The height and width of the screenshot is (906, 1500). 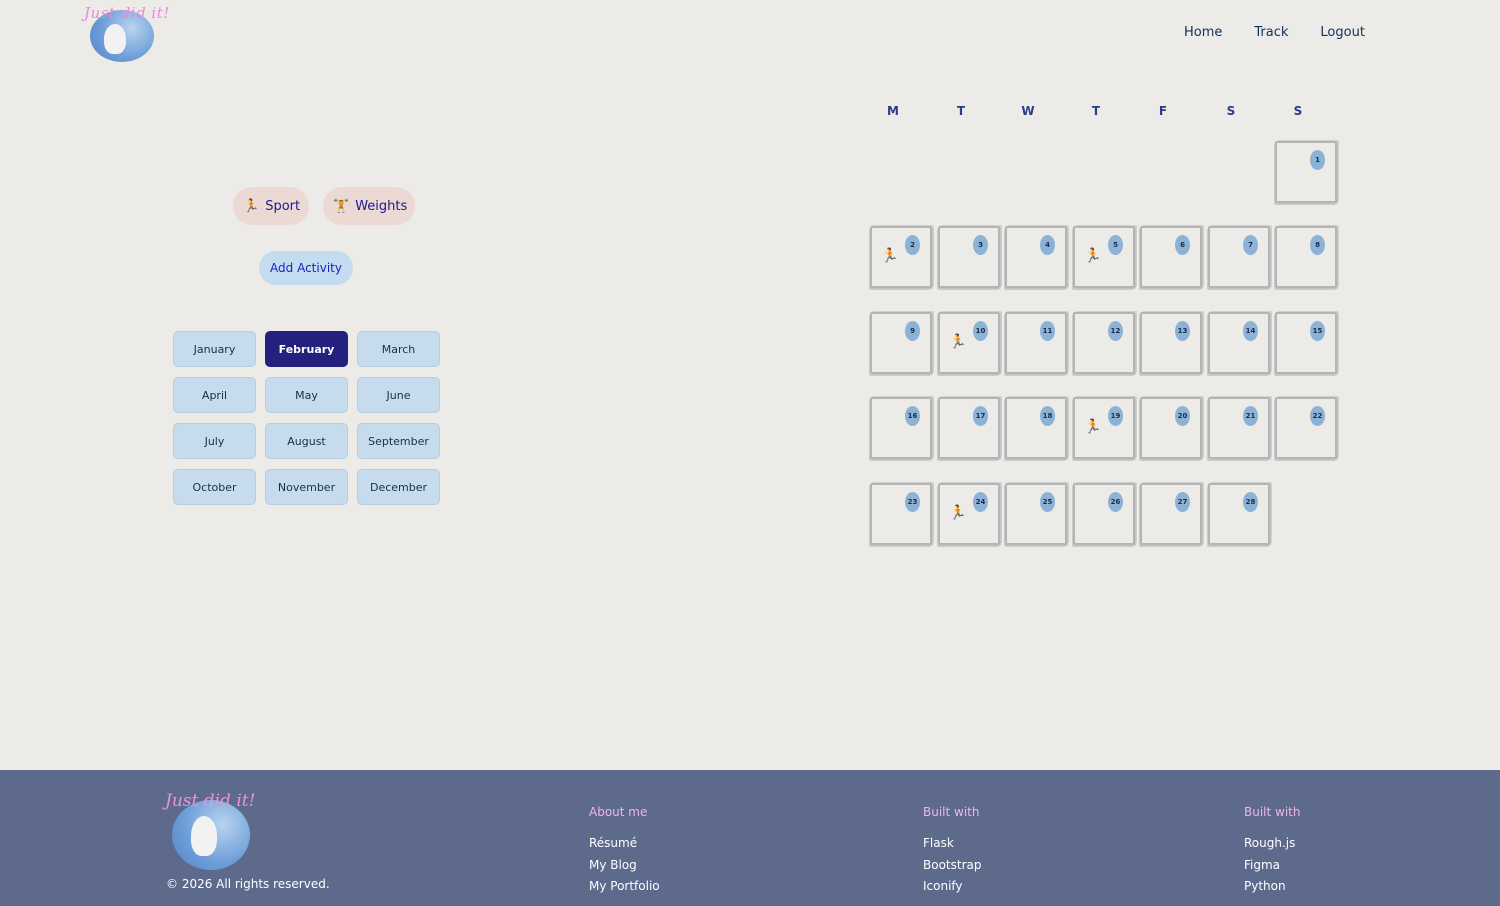 I want to click on nav-track-link: Track, so click(x=1271, y=32).